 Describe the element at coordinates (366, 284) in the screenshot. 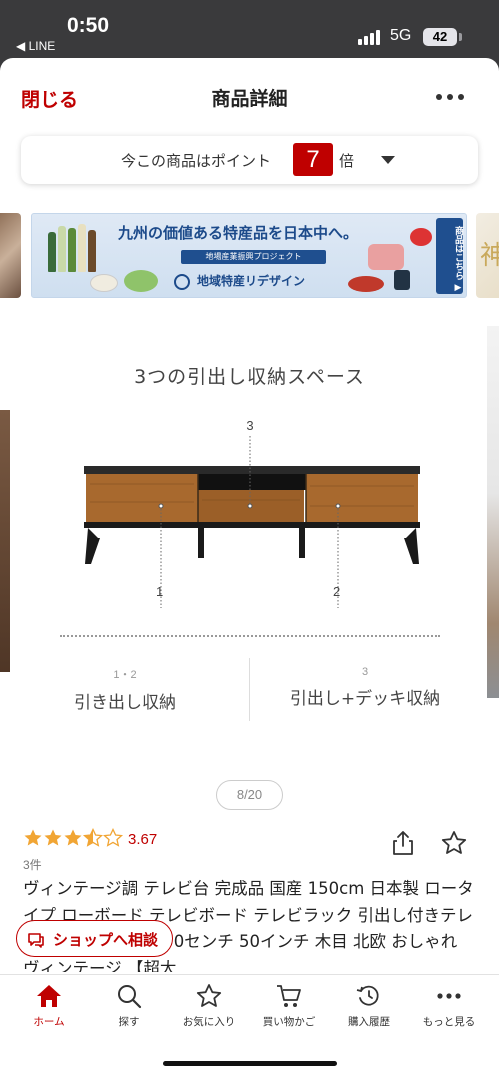

I see `meat-image` at that location.